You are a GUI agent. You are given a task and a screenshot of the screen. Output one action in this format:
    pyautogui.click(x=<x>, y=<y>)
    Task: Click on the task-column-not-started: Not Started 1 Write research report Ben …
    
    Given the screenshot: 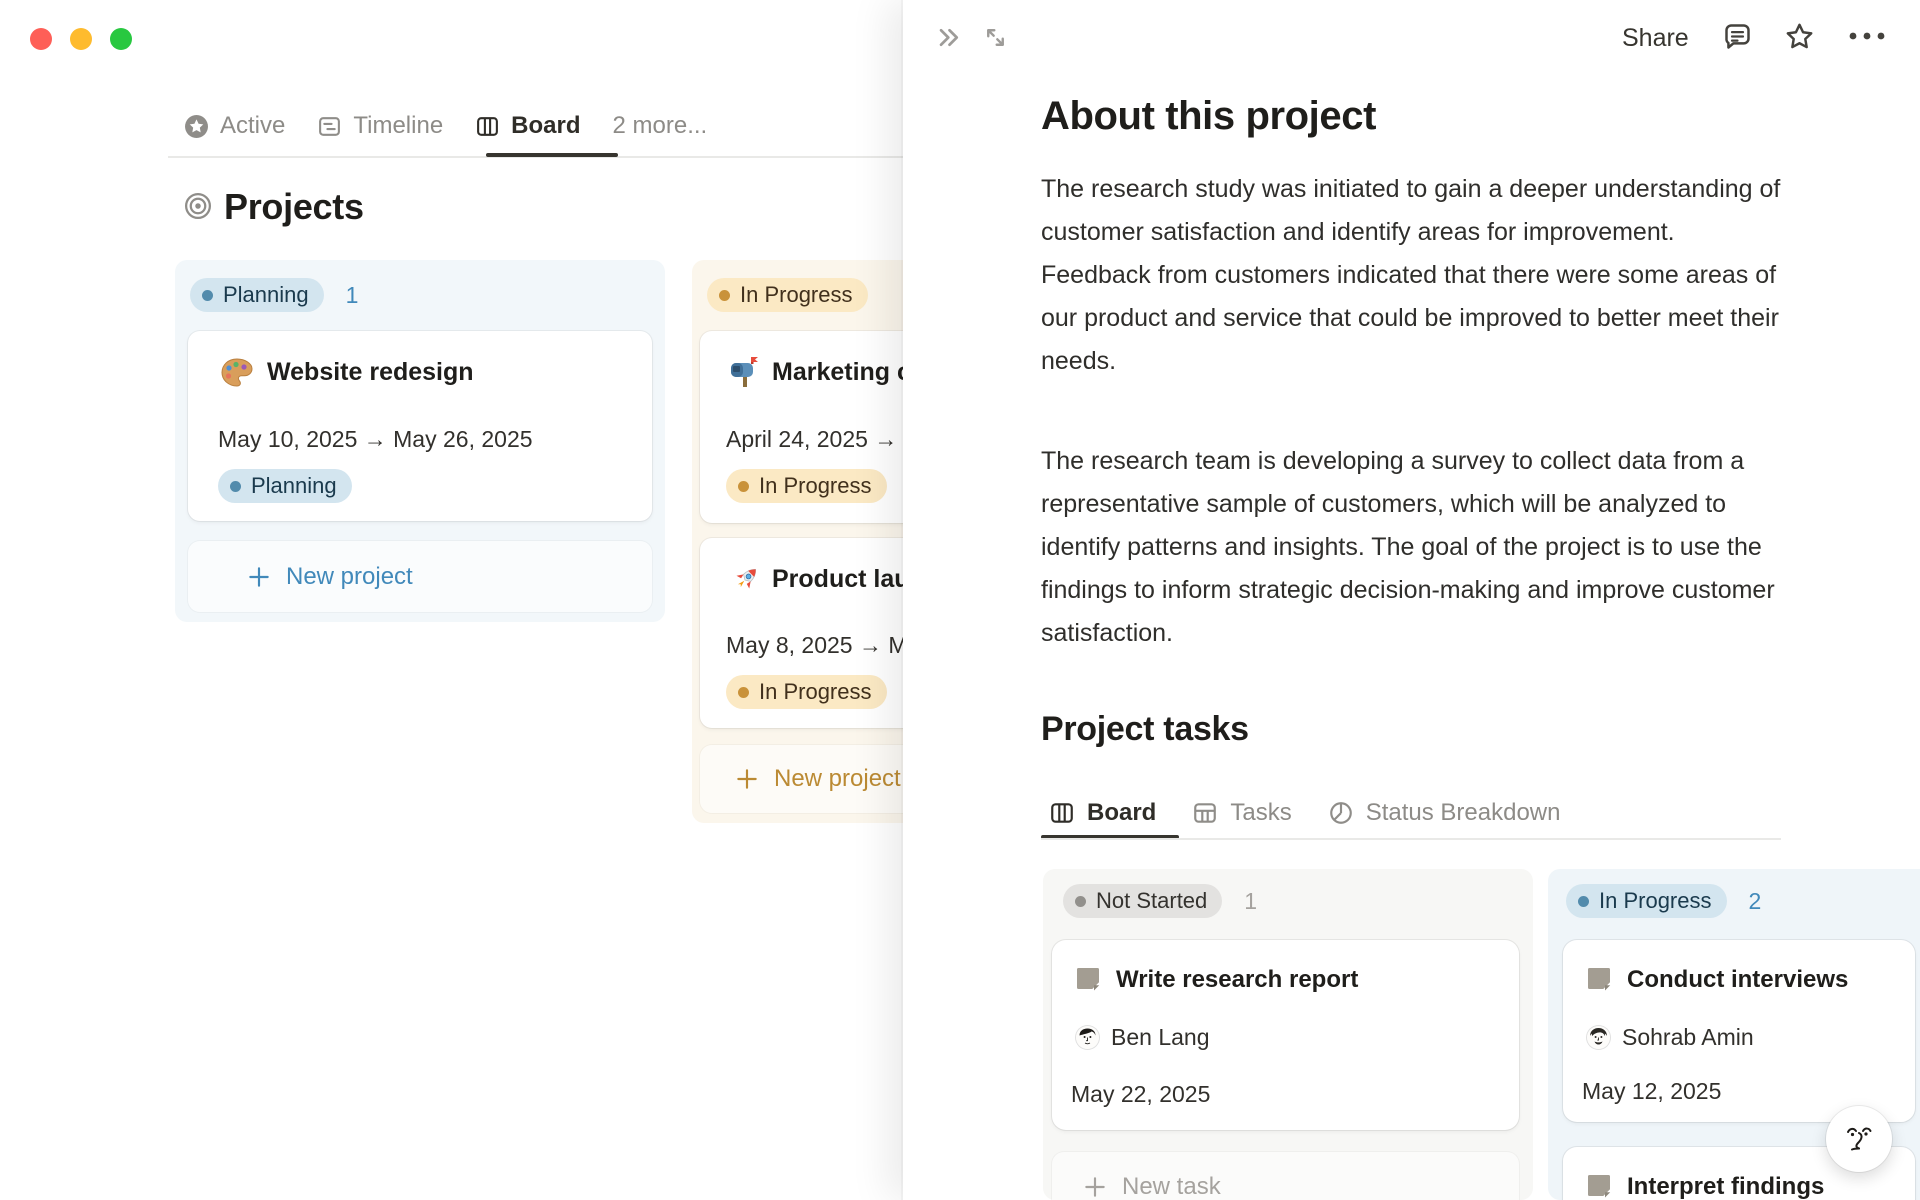 What is the action you would take?
    pyautogui.click(x=1288, y=1034)
    